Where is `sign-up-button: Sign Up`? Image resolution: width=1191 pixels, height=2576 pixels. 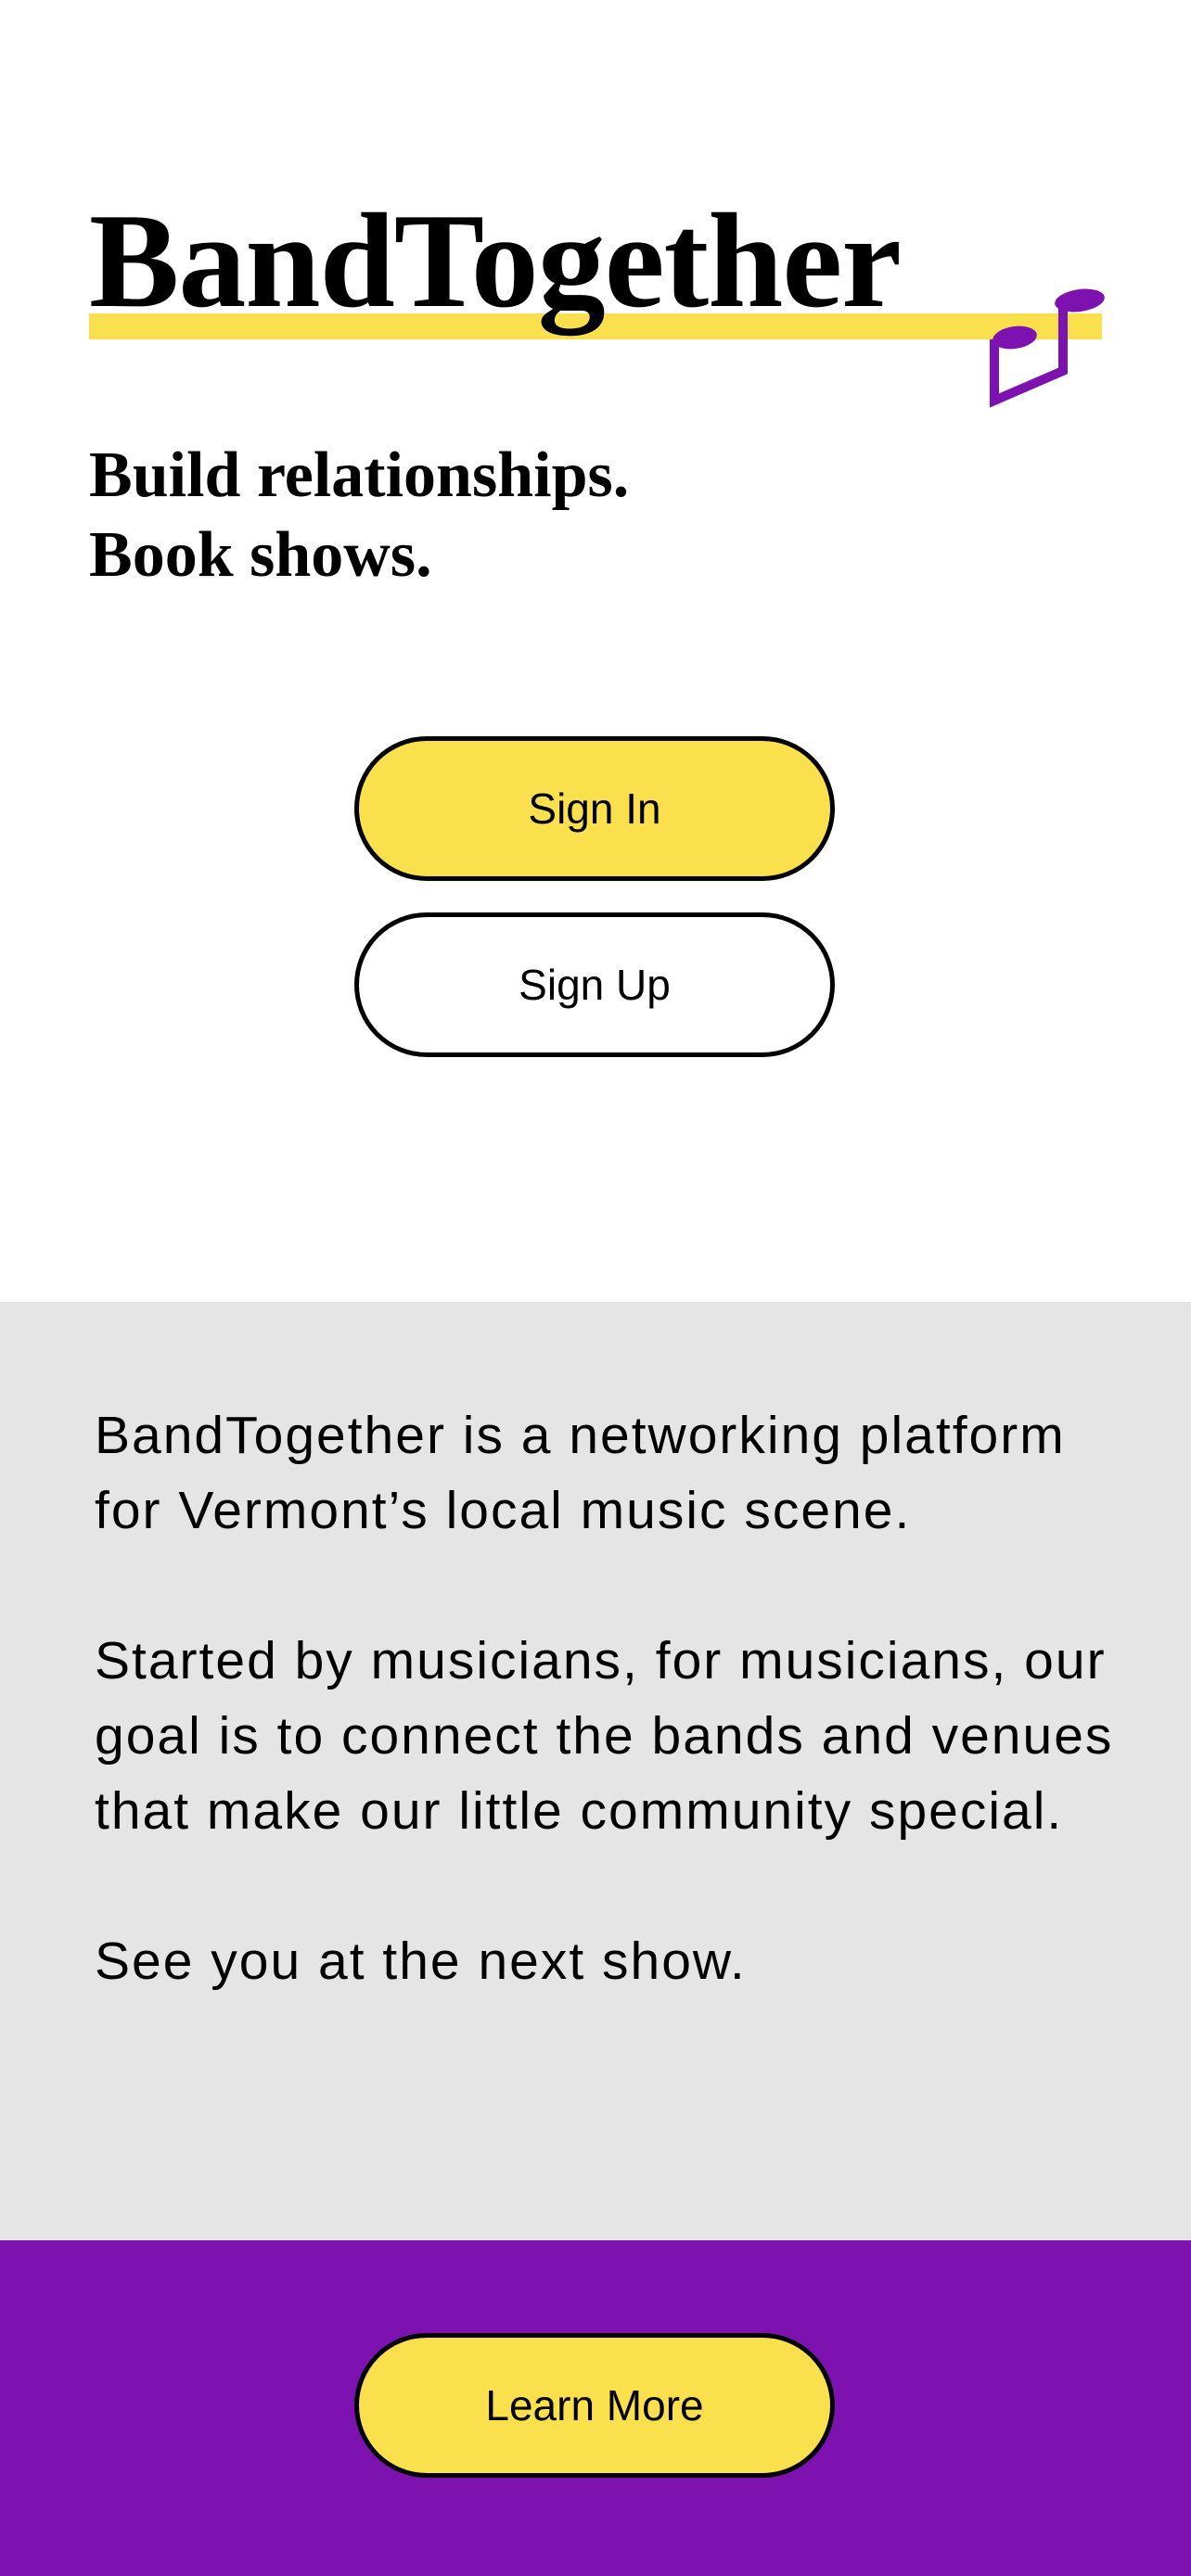 sign-up-button: Sign Up is located at coordinates (594, 984).